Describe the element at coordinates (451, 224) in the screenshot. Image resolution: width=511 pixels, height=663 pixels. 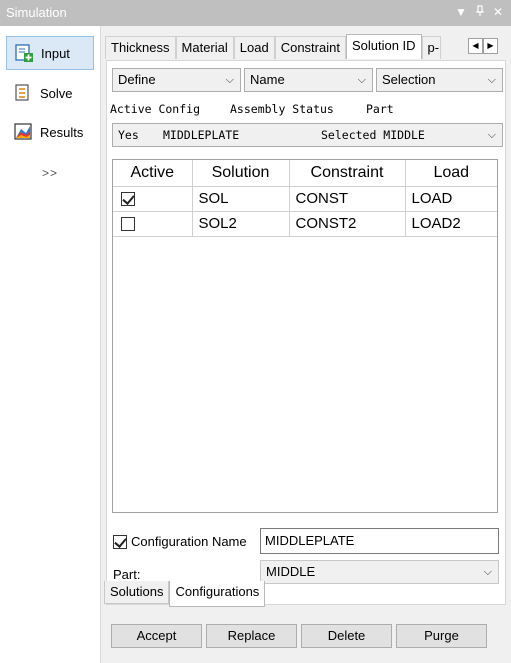
I see `load-cell: LOAD2` at that location.